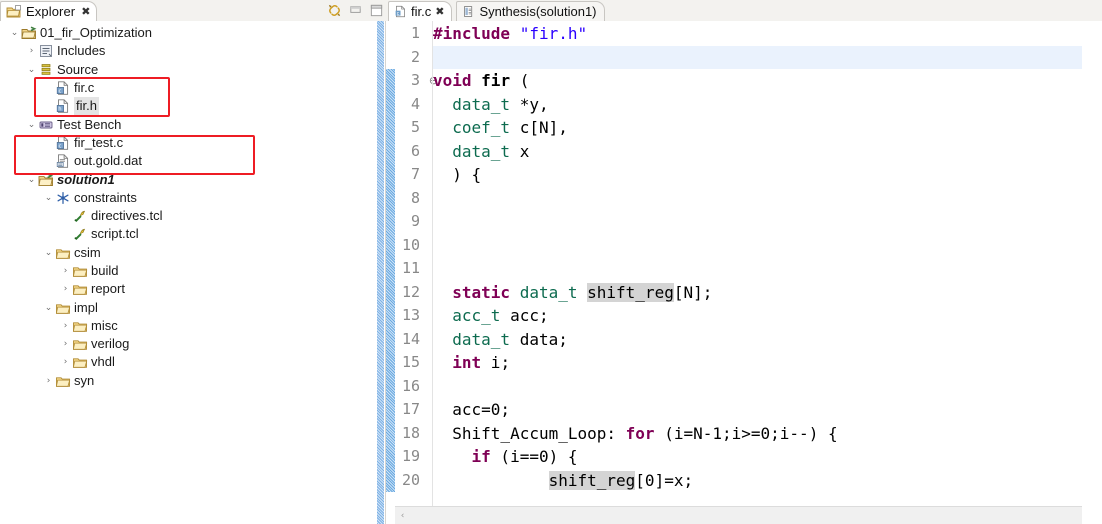  I want to click on testbench-icon, so click(46, 125).